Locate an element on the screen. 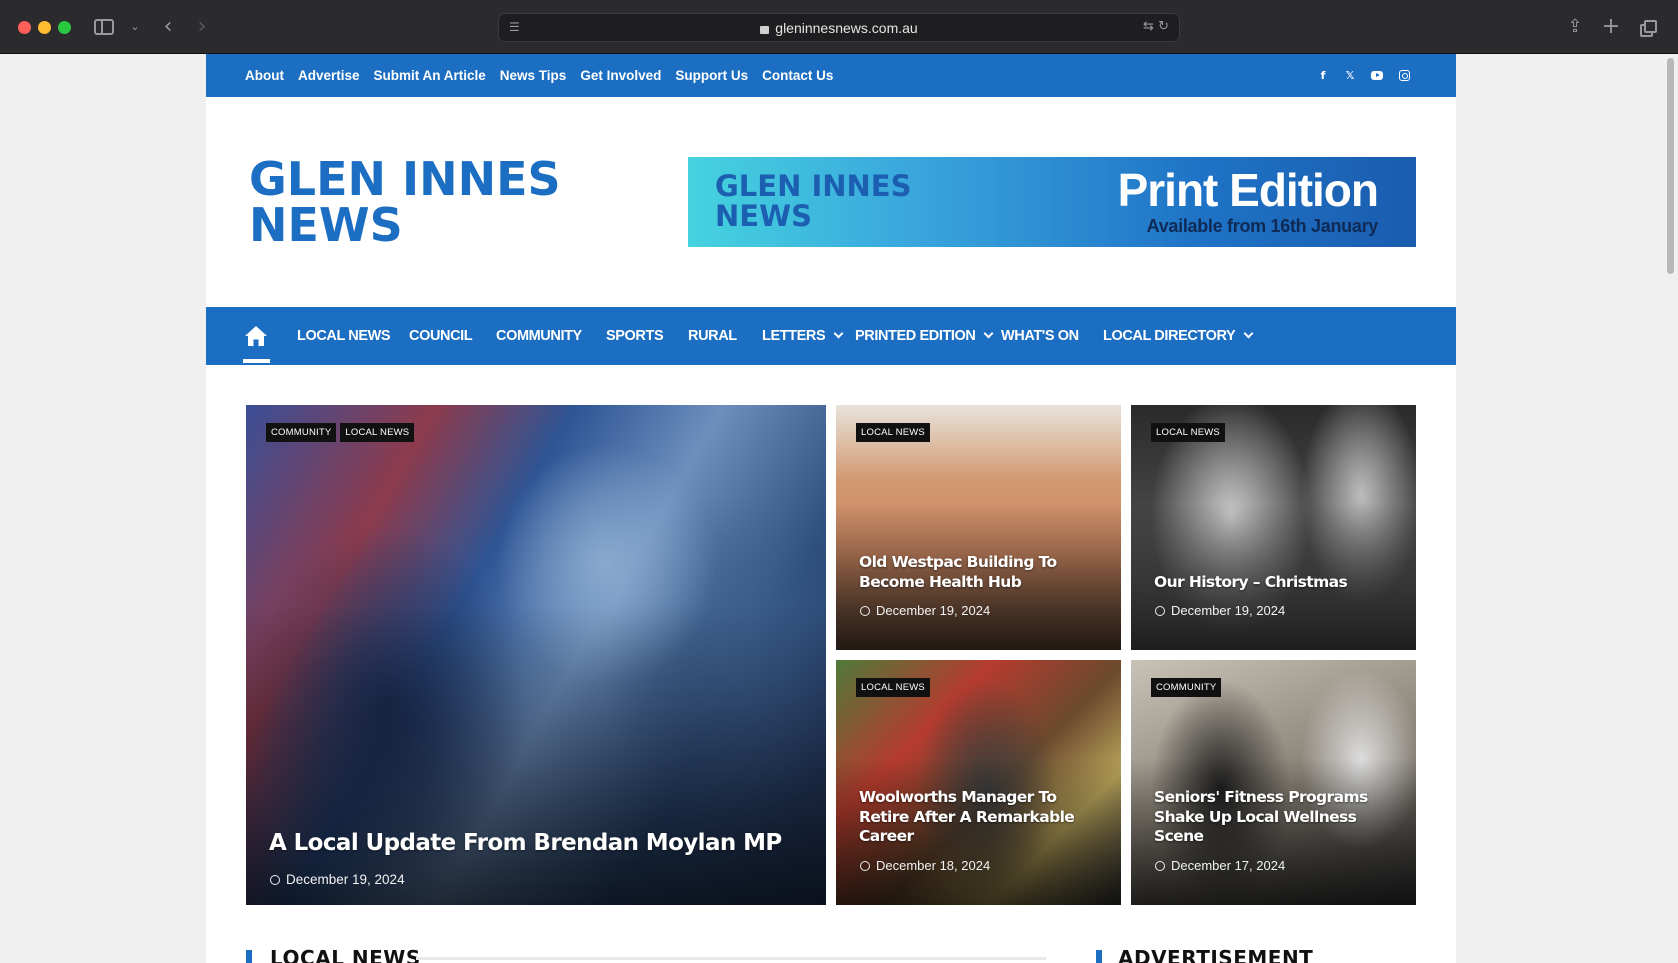 Image resolution: width=1678 pixels, height=963 pixels. x-icon: 𝕏 is located at coordinates (1350, 75).